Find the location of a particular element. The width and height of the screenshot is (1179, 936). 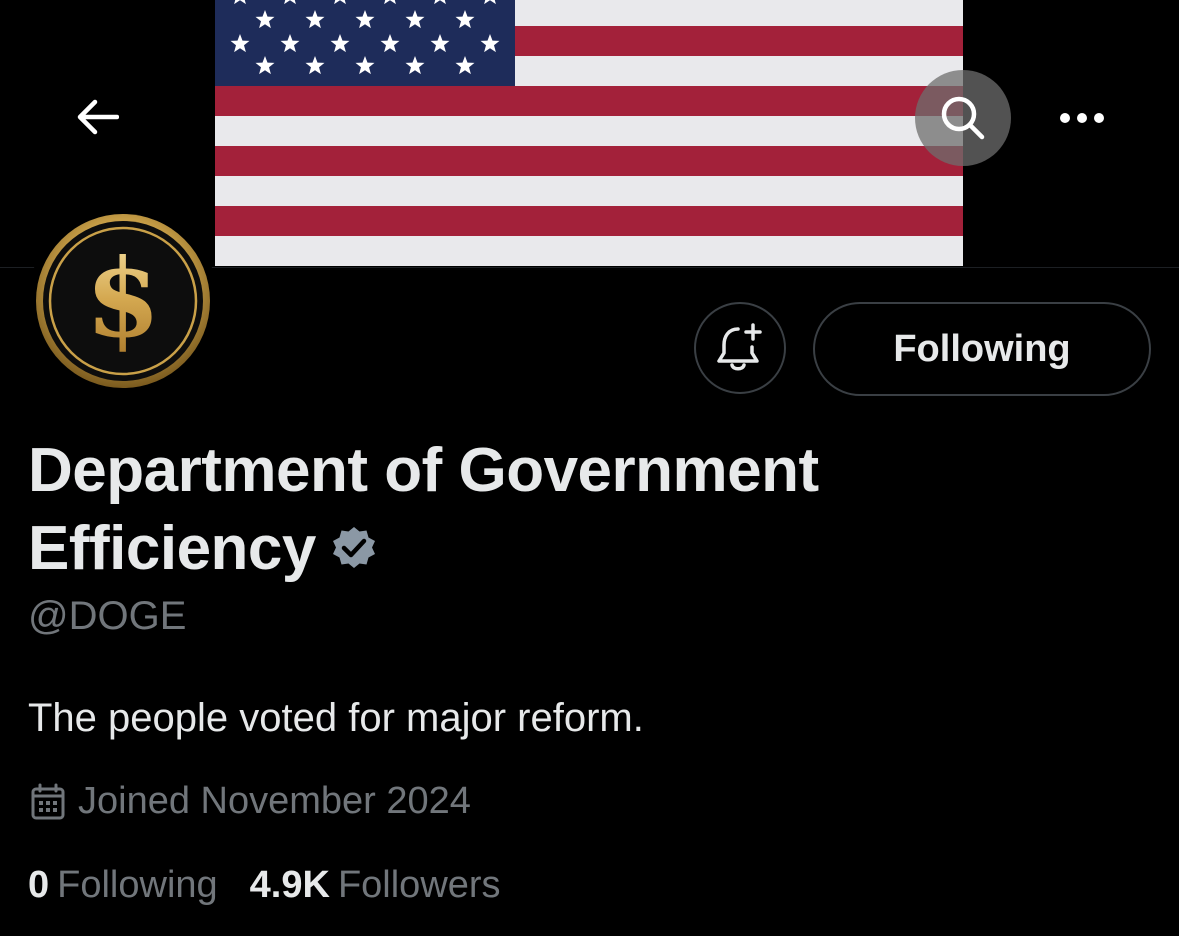

calendar-icon is located at coordinates (48, 801).